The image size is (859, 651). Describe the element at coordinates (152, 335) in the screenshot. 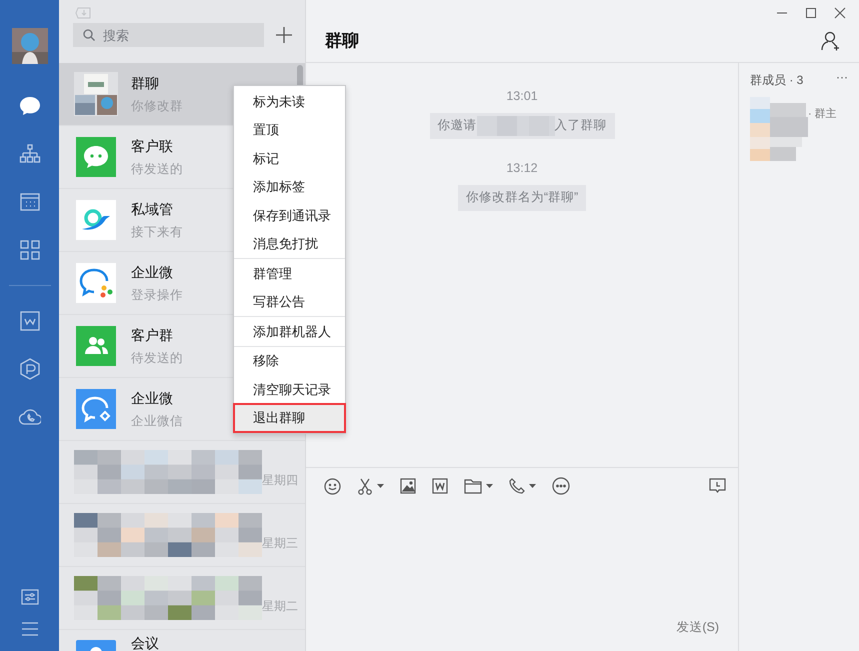

I see `chat-name: 客户群` at that location.